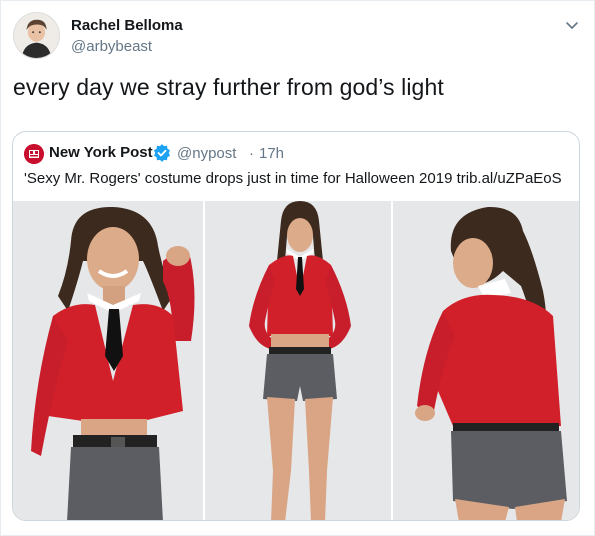 The image size is (595, 536). I want to click on timestamp: 17h, so click(271, 153).